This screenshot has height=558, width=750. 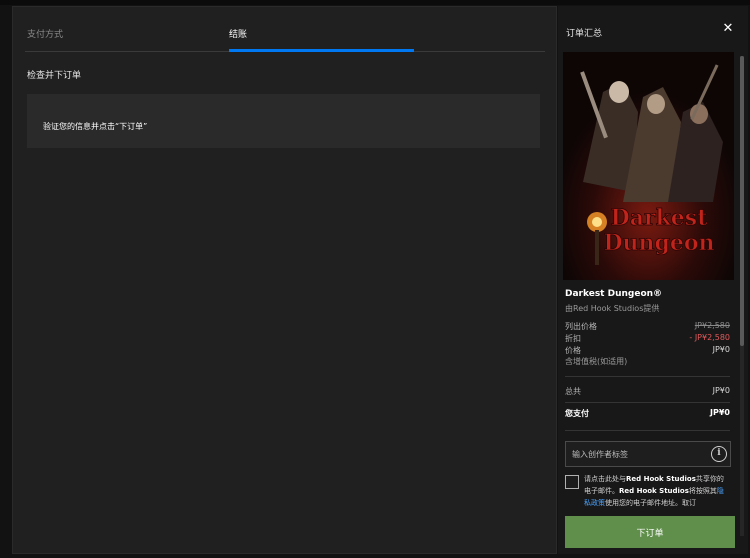 What do you see at coordinates (728, 29) in the screenshot?
I see `close-icon: ✕` at bounding box center [728, 29].